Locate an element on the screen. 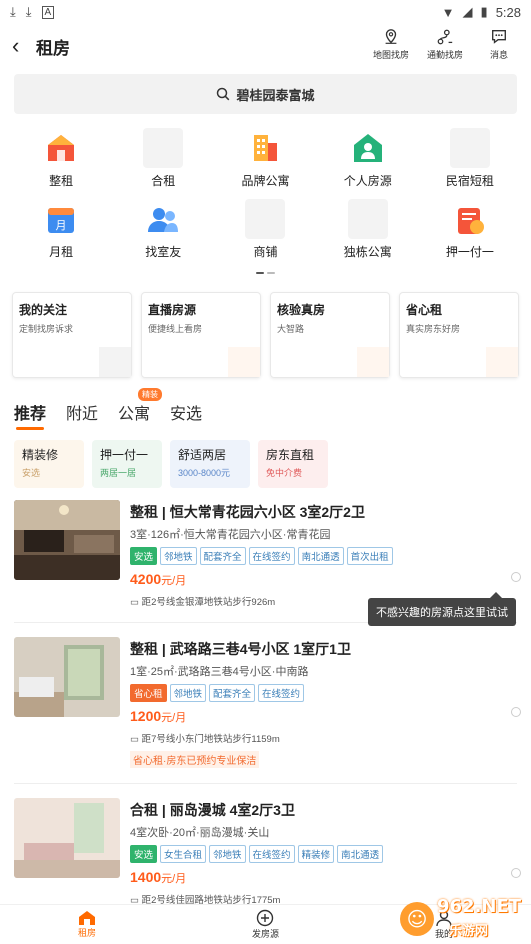 This screenshot has width=531, height=944. nav-rent: 租房 is located at coordinates (87, 924).